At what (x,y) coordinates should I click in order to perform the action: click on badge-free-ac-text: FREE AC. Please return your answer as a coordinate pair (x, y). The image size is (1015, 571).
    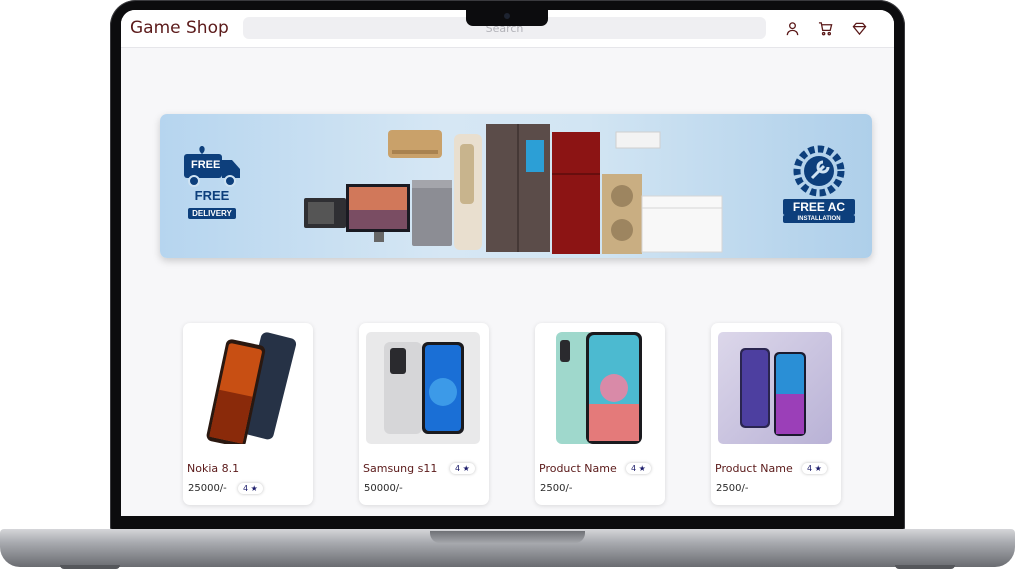
    Looking at the image, I should click on (819, 207).